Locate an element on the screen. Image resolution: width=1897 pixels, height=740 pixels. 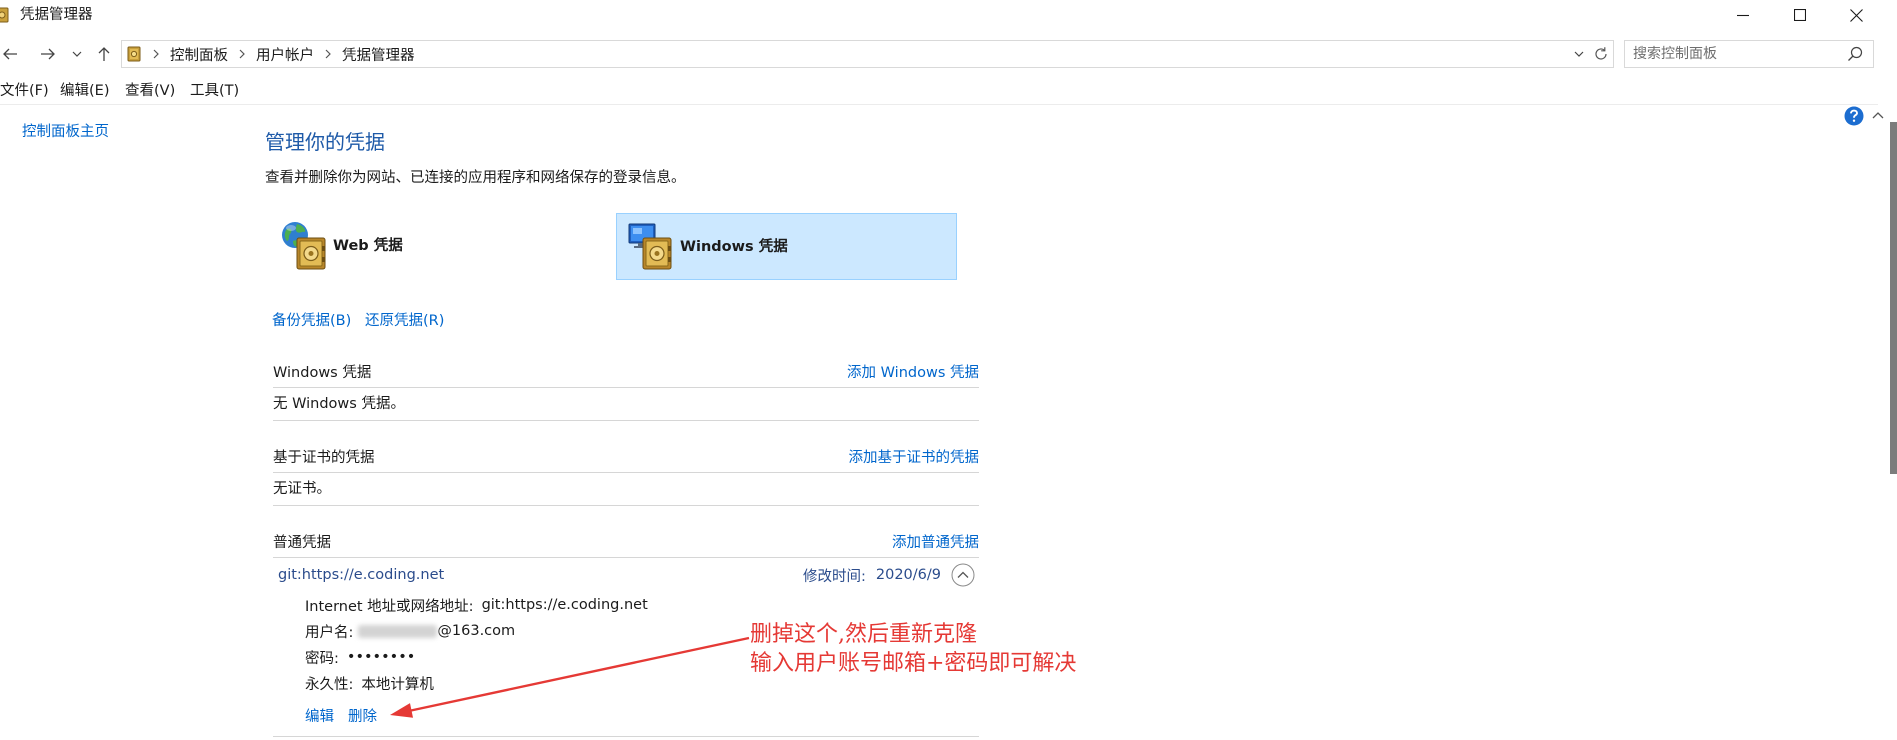
collapse-button is located at coordinates (963, 575).